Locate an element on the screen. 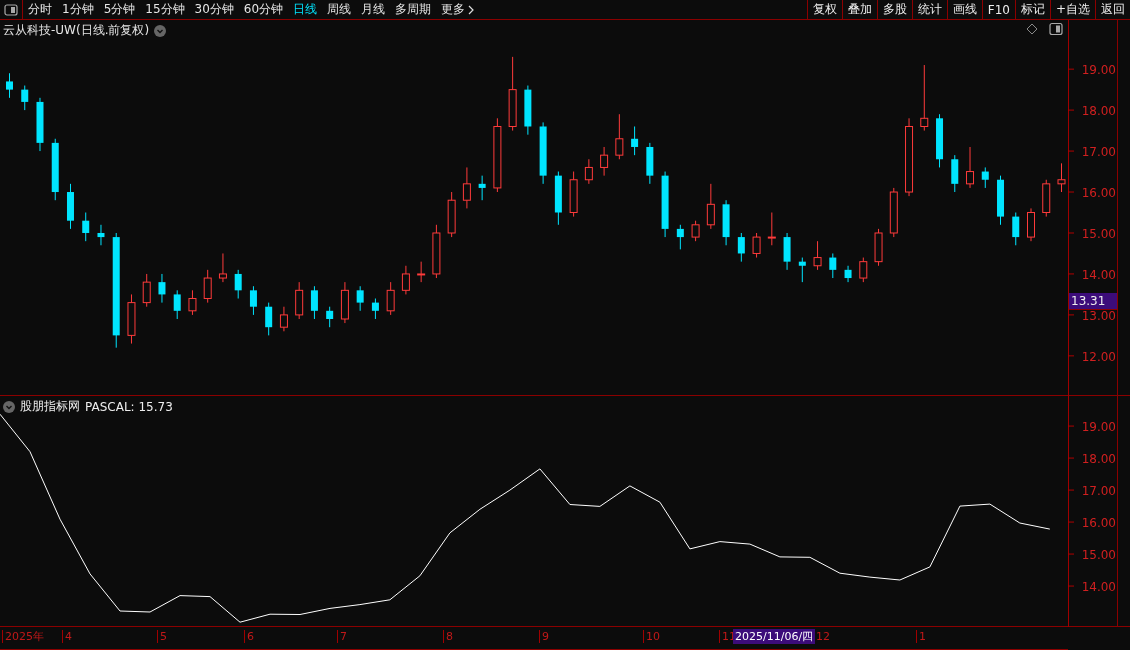 This screenshot has width=1130, height=650. period-tab: 周线 is located at coordinates (339, 9).